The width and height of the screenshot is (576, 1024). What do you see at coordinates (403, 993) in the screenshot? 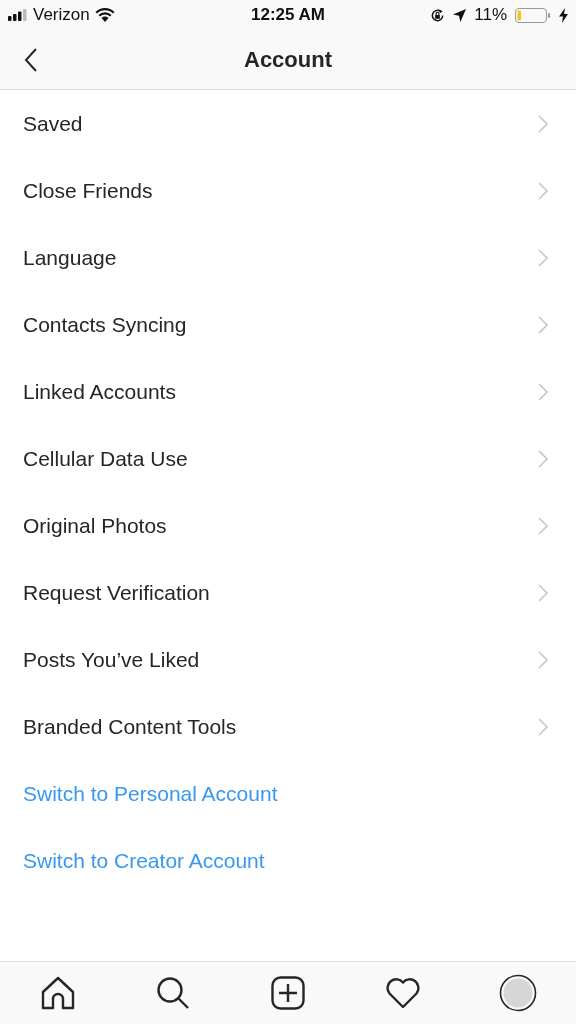
I see `heart-icon` at bounding box center [403, 993].